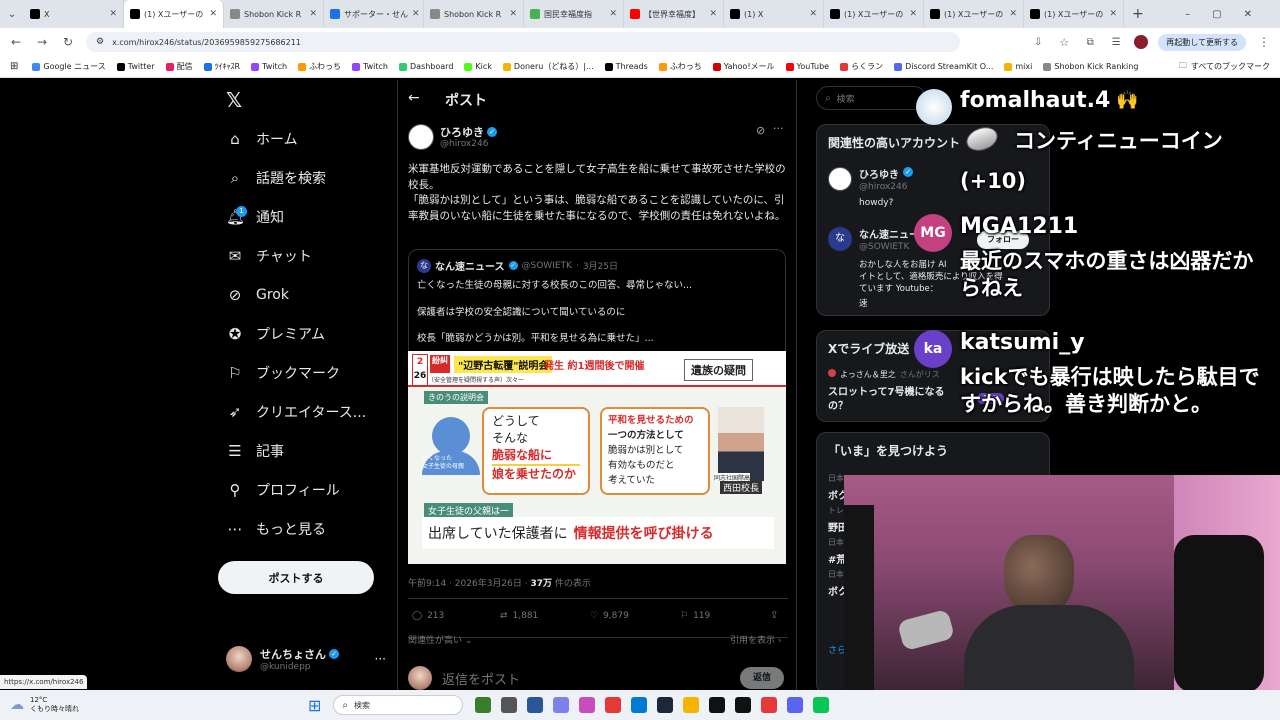 This screenshot has width=1280, height=720. What do you see at coordinates (879, 173) in the screenshot?
I see `related-name-1: ひろゆき` at bounding box center [879, 173].